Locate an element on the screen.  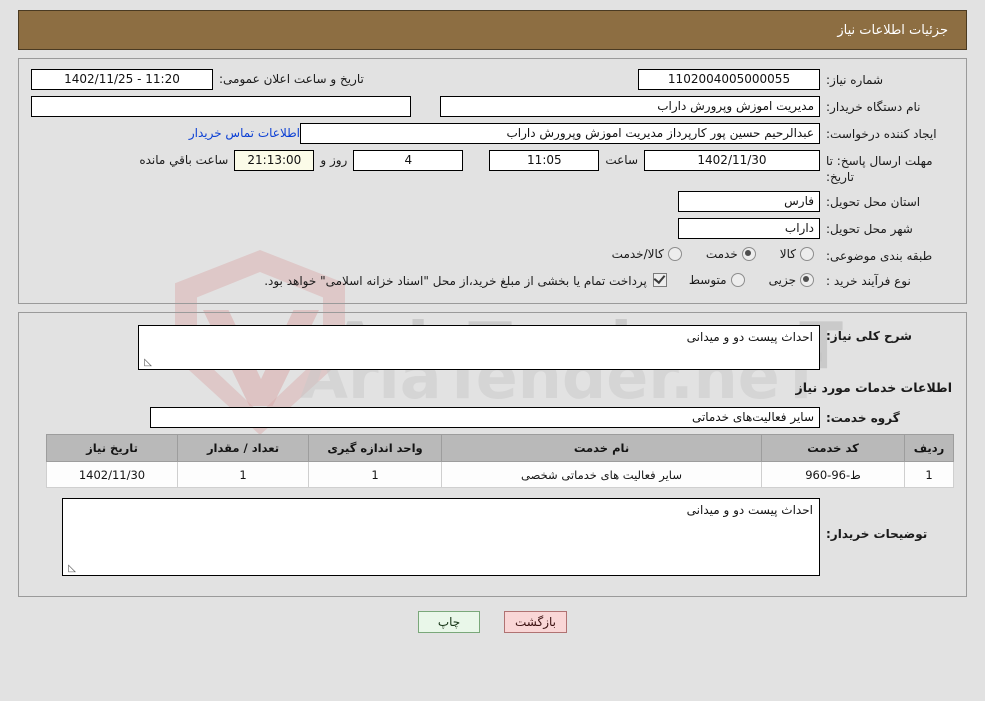
row-province: استان محل تحویل: فارس is located at coordinates (492, 201).